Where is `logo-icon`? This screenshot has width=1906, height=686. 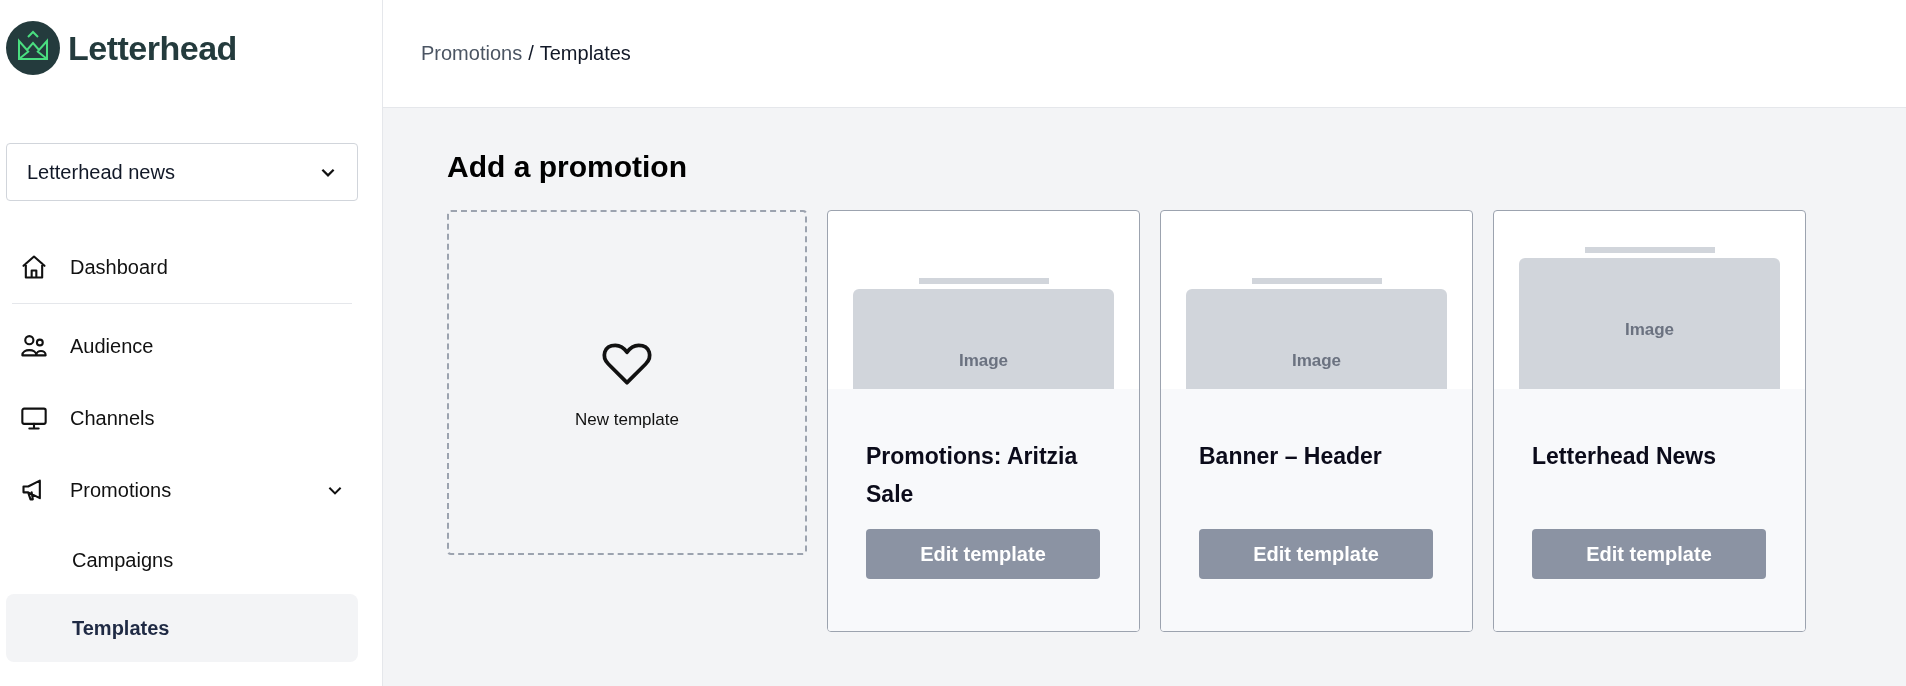
logo-icon is located at coordinates (33, 48).